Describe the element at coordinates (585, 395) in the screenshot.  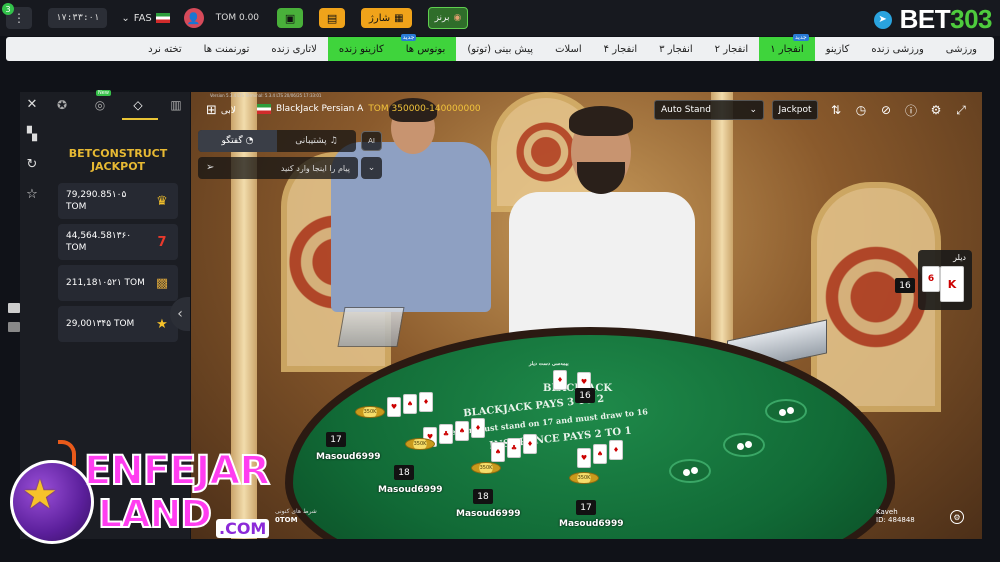
I see `center-score: 16` at that location.